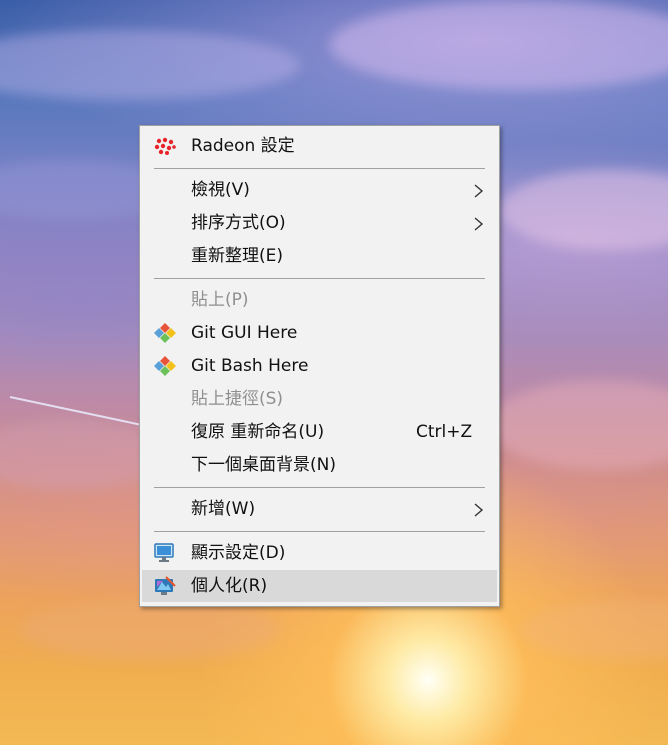  I want to click on menu-item-refresh: 重新整理(E), so click(319, 256).